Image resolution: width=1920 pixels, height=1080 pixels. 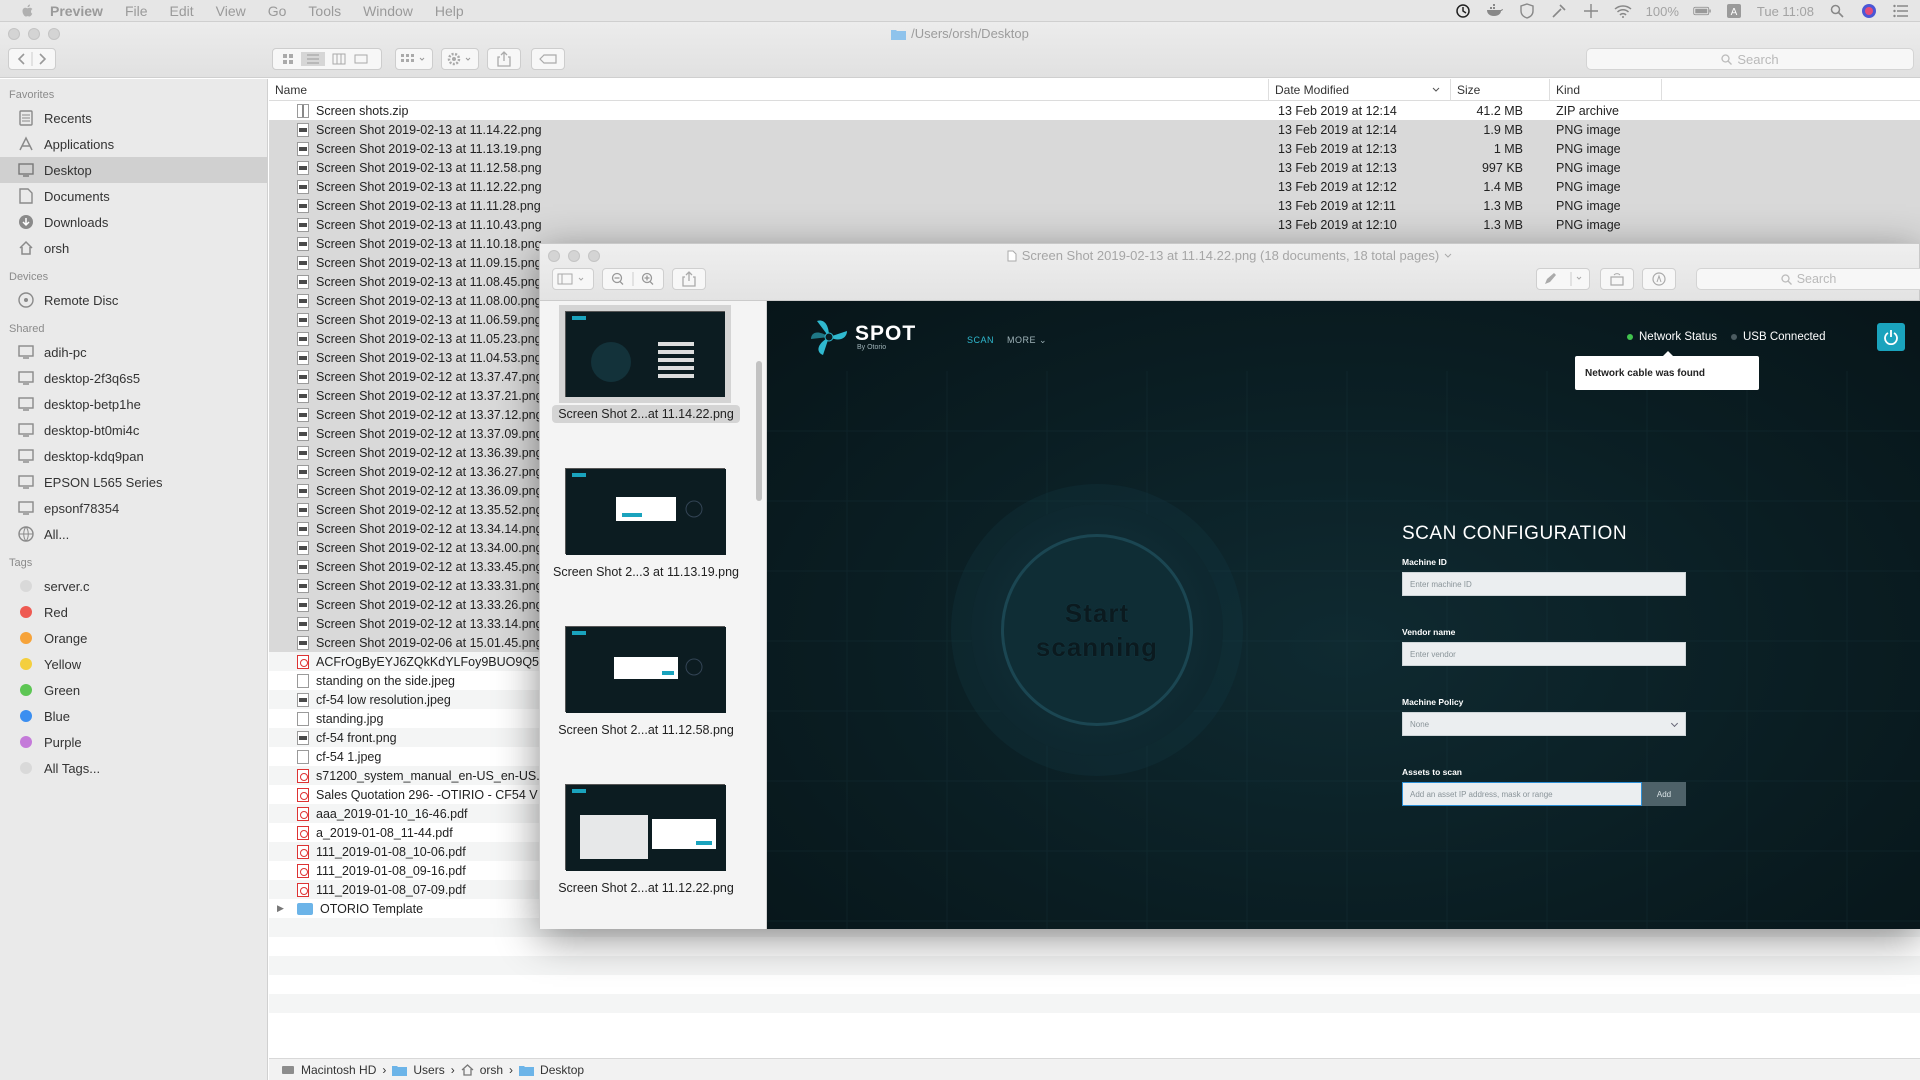 What do you see at coordinates (980, 340) in the screenshot?
I see `nav-scan: SCAN` at bounding box center [980, 340].